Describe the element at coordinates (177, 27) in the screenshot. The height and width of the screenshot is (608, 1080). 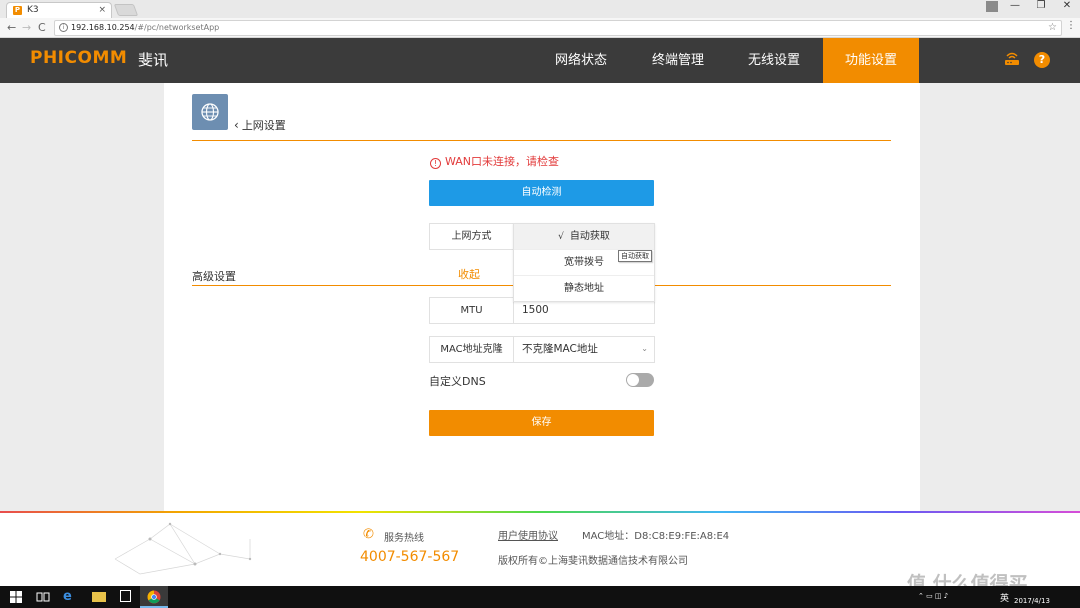
I see `url-path: /#/pc/networksetApp` at that location.